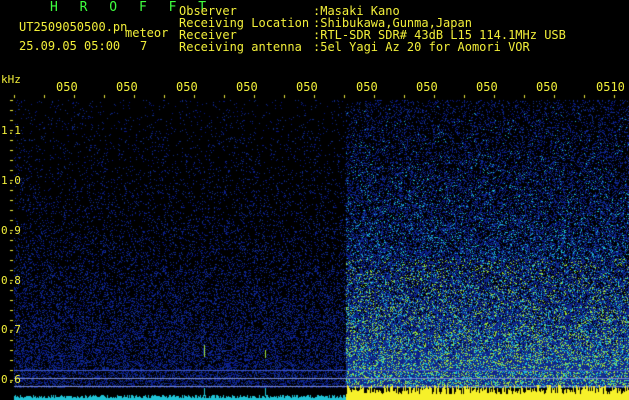 This screenshot has width=629, height=400. What do you see at coordinates (147, 33) in the screenshot?
I see `event-label: meteor` at bounding box center [147, 33].